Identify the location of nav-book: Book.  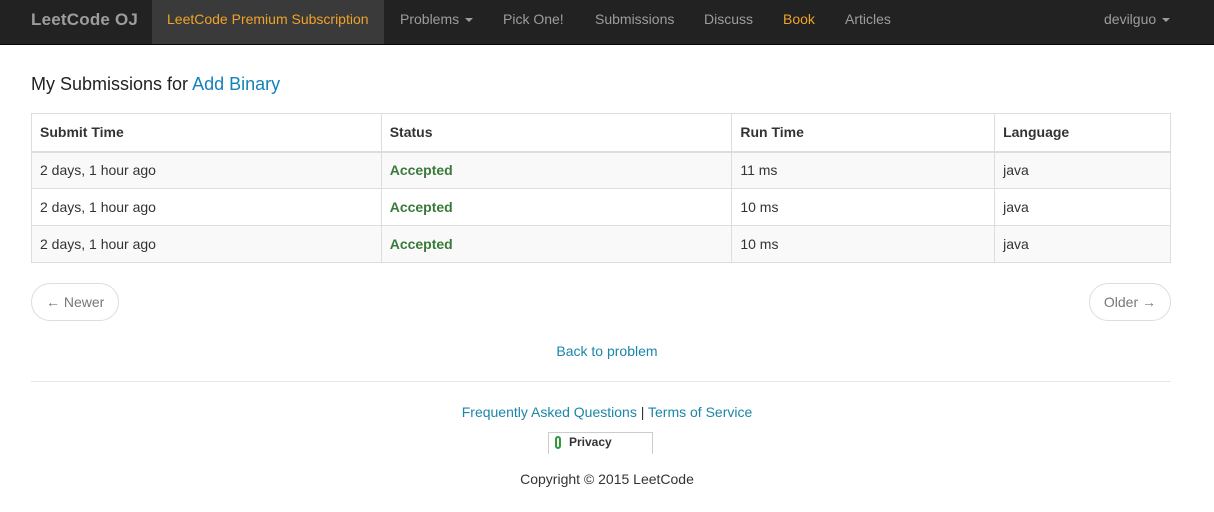
(799, 22).